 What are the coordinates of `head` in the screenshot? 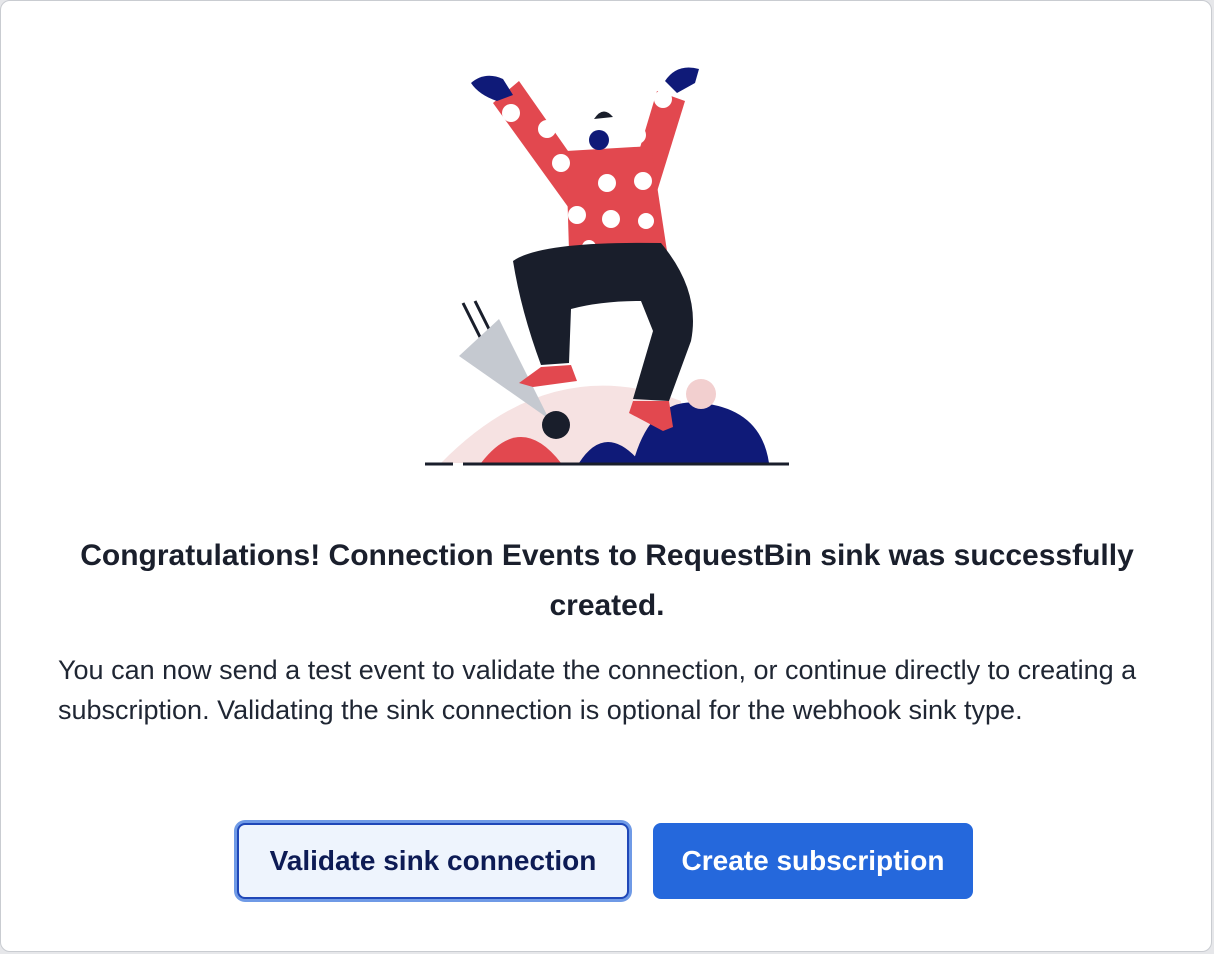 It's located at (599, 140).